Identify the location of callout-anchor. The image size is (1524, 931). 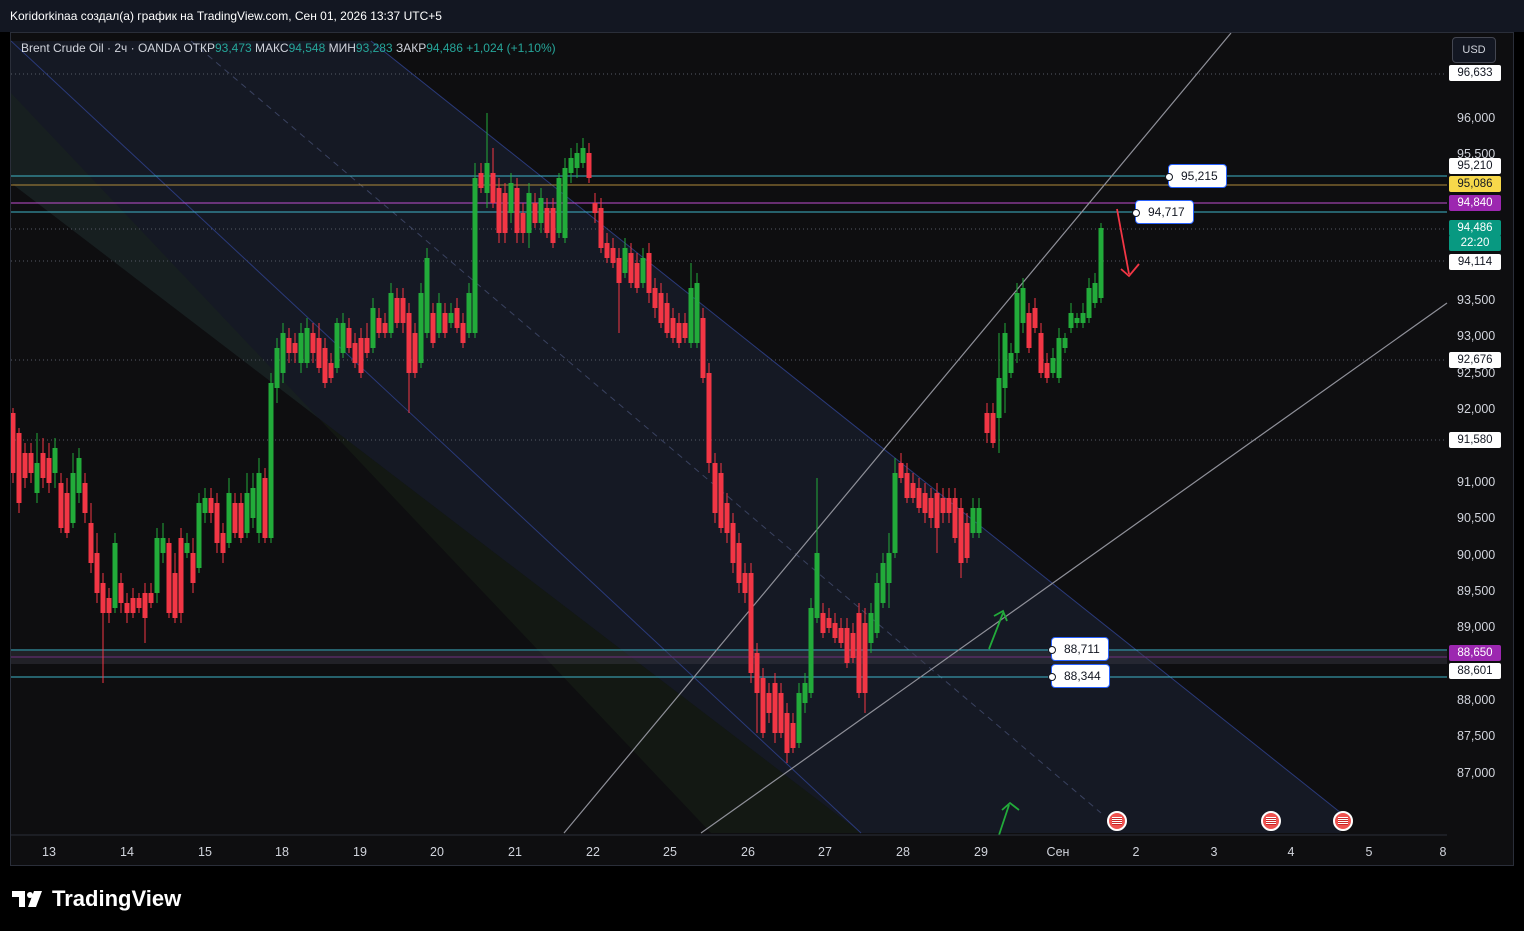
(1052, 677).